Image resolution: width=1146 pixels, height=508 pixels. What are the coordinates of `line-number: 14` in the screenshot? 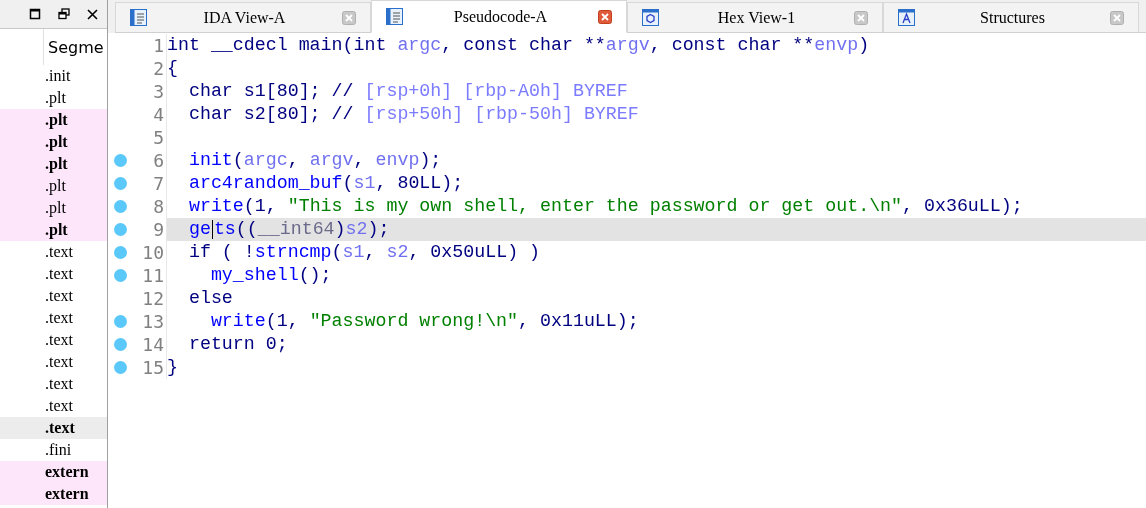 It's located at (153, 344).